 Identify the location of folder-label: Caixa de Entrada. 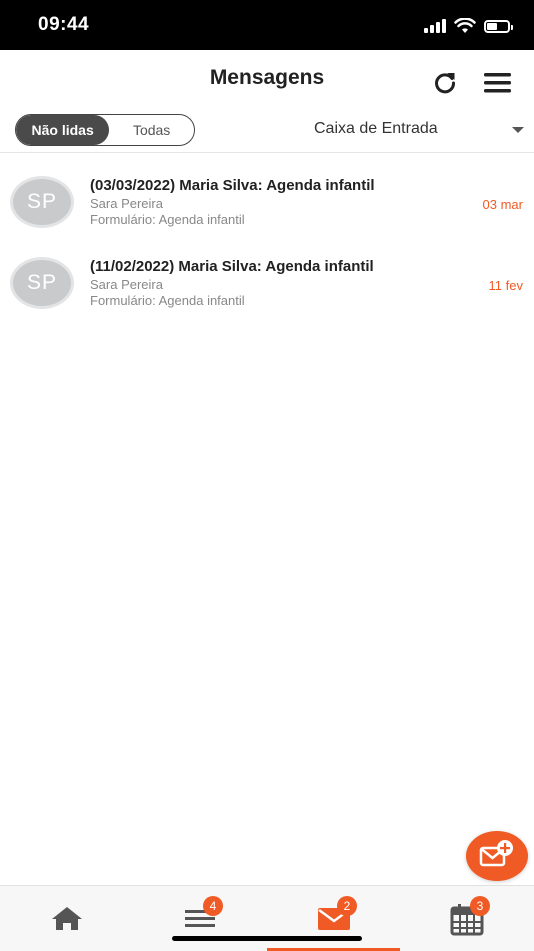
(376, 128).